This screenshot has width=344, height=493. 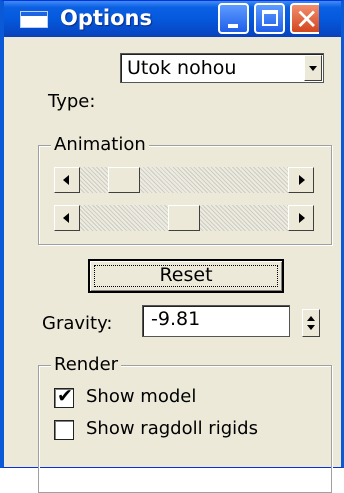 I want to click on window-title: Options, so click(x=106, y=18).